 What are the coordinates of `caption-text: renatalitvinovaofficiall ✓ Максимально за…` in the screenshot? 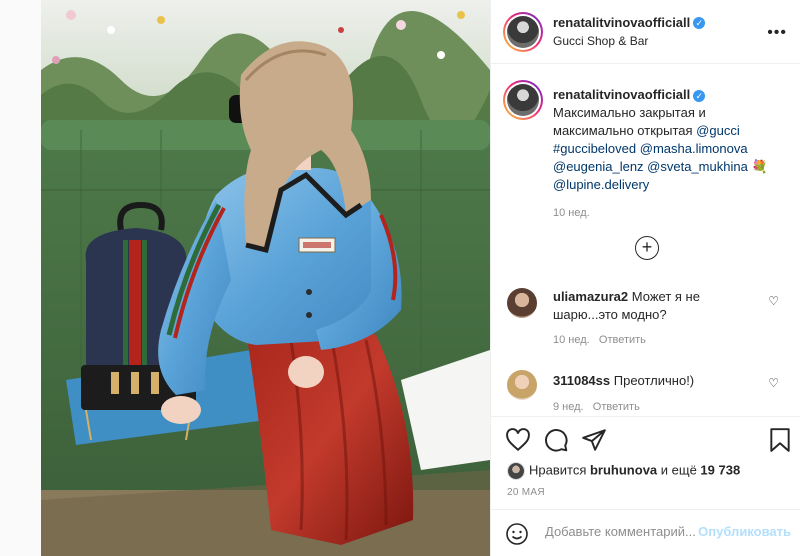 It's located at (673, 154).